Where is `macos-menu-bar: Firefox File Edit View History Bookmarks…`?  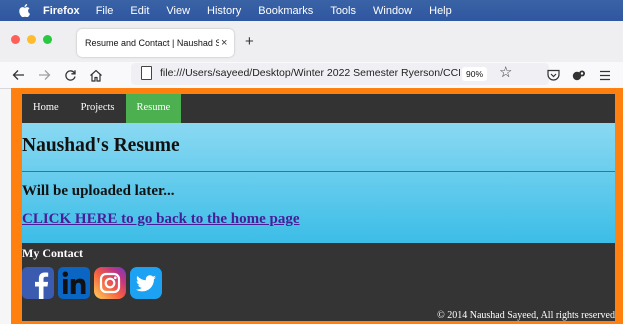 macos-menu-bar: Firefox File Edit View History Bookmarks… is located at coordinates (311, 10).